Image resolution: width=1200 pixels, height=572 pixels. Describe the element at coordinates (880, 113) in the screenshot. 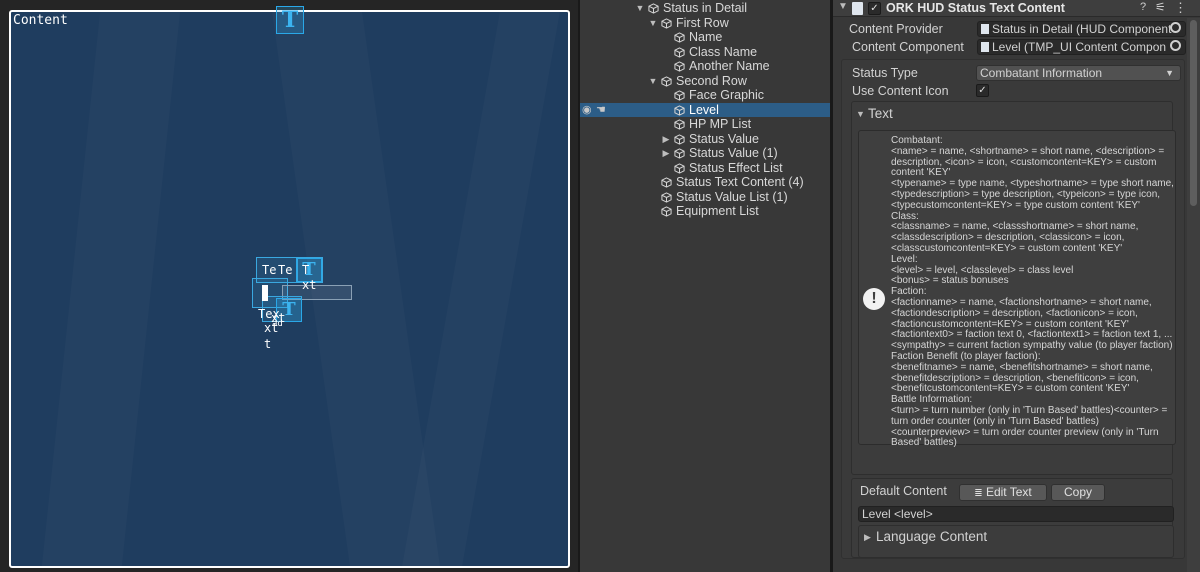

I see `text-section-label: Text` at that location.